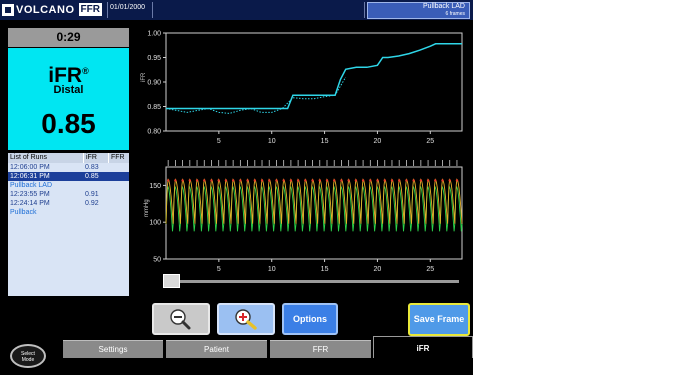 This screenshot has height=375, width=700. Describe the element at coordinates (85, 71) in the screenshot. I see `registered-mark: ®` at that location.